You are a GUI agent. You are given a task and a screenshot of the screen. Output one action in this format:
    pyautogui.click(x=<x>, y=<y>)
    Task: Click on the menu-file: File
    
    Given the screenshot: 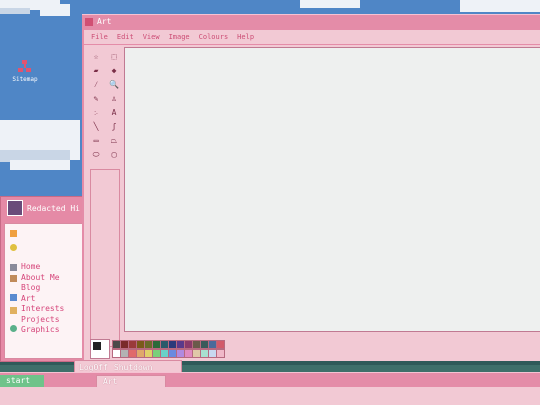 What is the action you would take?
    pyautogui.click(x=99, y=37)
    